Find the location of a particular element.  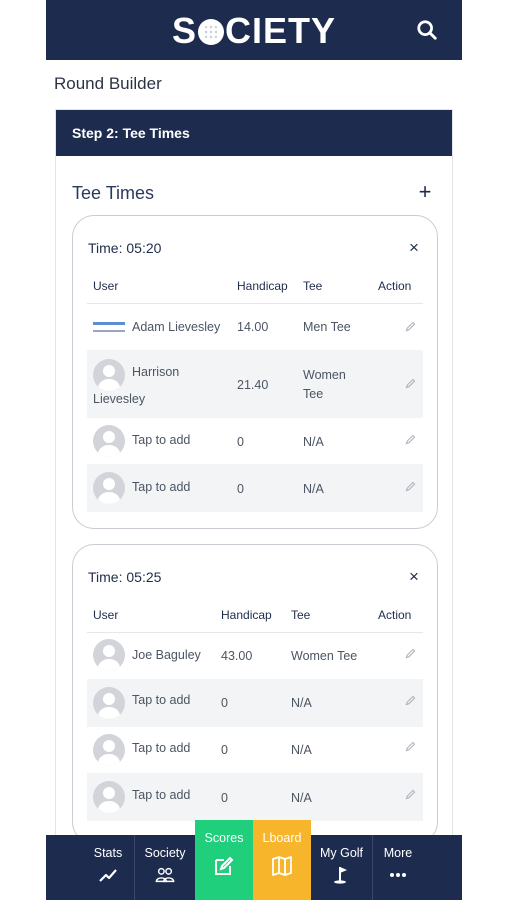

player-handicap: 14.00 is located at coordinates (253, 327).